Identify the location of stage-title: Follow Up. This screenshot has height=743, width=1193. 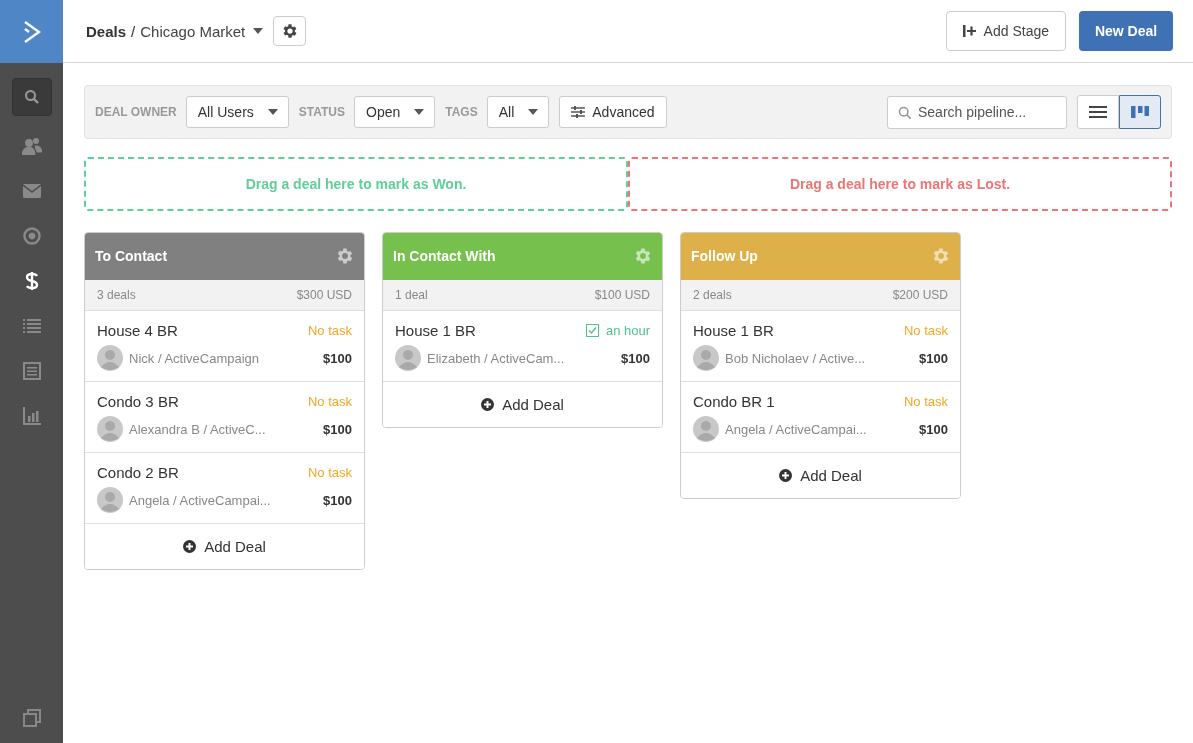
(724, 256).